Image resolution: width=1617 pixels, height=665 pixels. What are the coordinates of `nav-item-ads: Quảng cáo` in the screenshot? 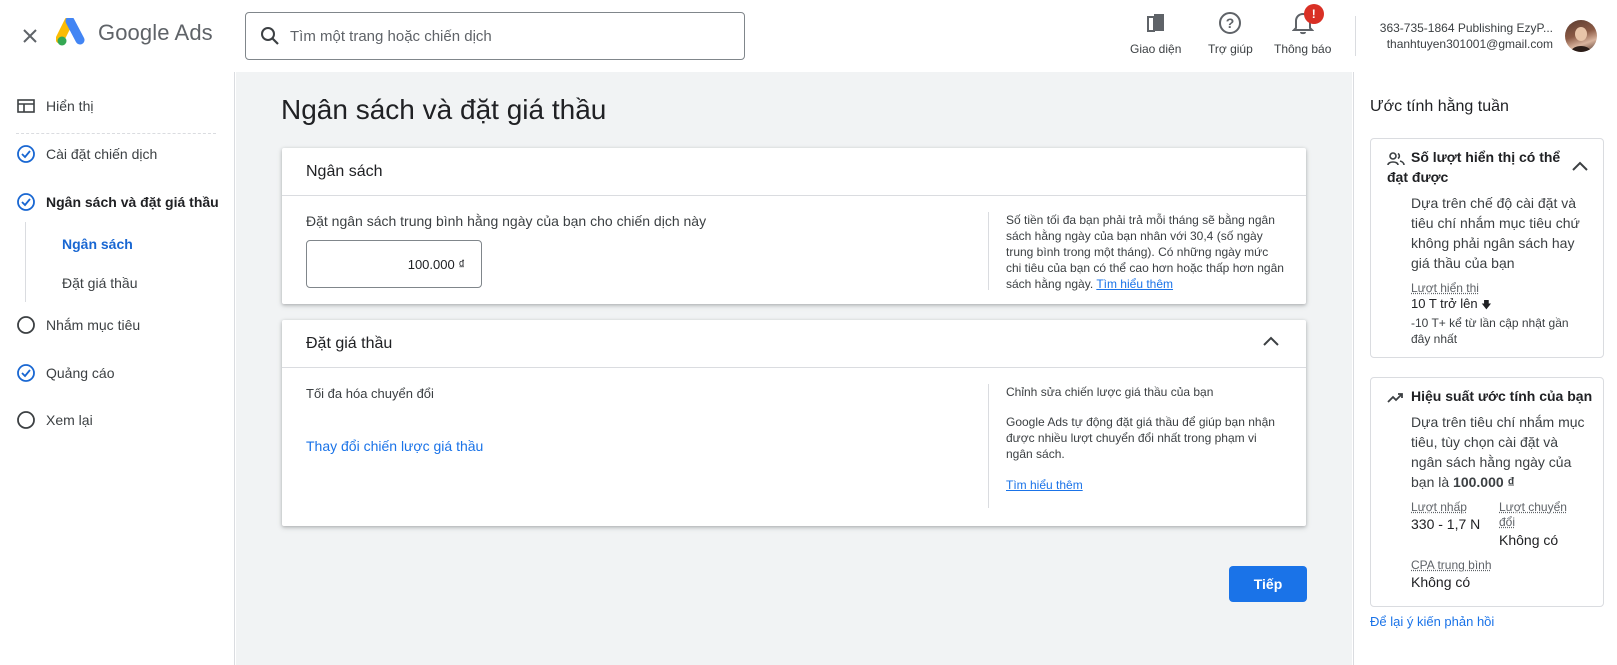 It's located at (65, 373).